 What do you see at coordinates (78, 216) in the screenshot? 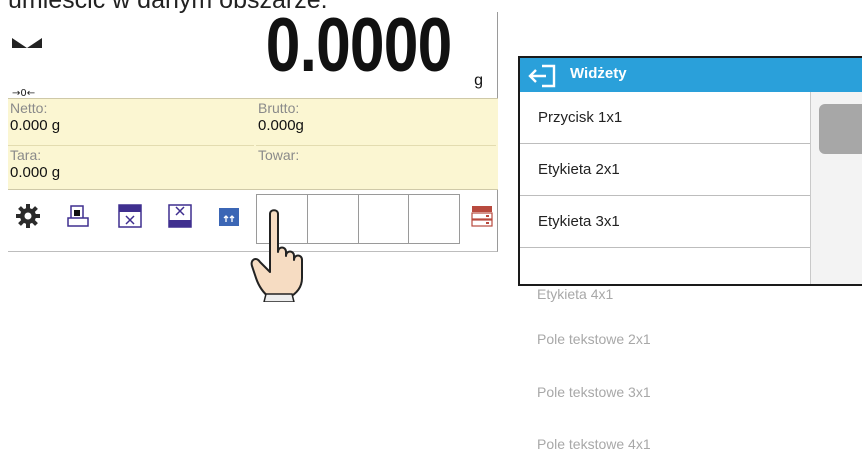
I see `printer-icon` at bounding box center [78, 216].